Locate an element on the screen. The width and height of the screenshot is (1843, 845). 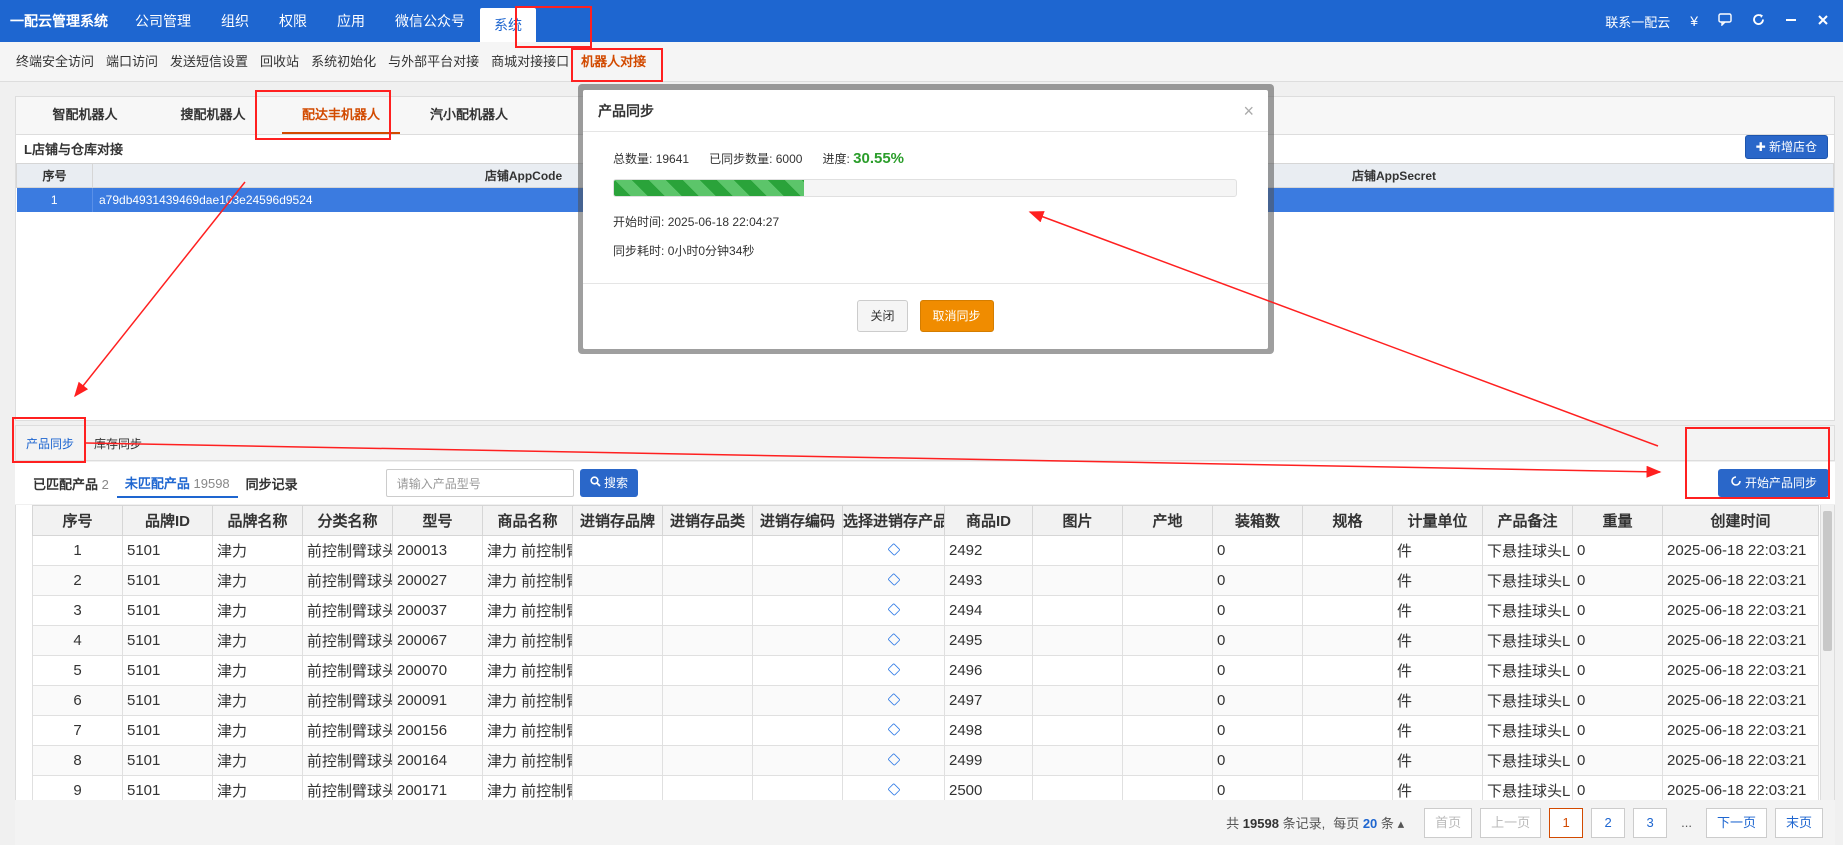
tab-matched-products: 已匹配产品 2 is located at coordinates (75, 483).